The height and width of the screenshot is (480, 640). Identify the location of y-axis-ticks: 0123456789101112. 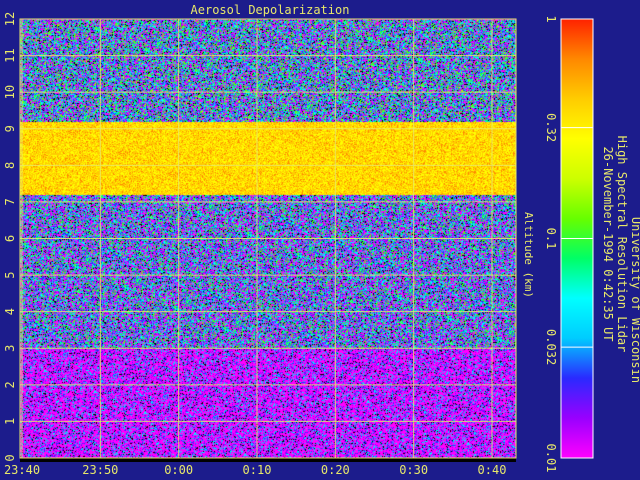
(10, 237).